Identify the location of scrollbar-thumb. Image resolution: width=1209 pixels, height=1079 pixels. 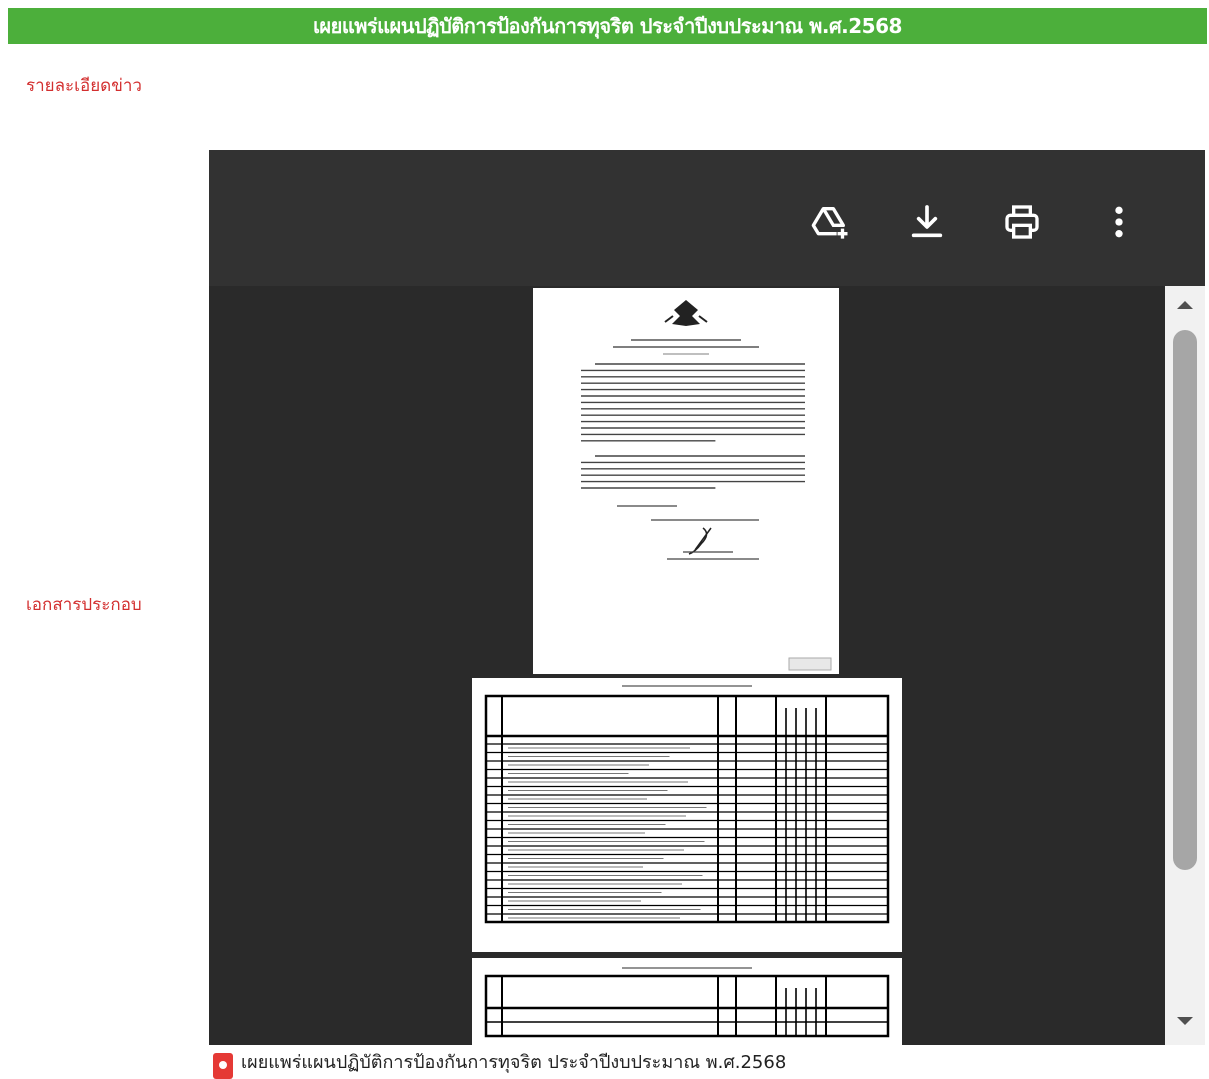
(1185, 600).